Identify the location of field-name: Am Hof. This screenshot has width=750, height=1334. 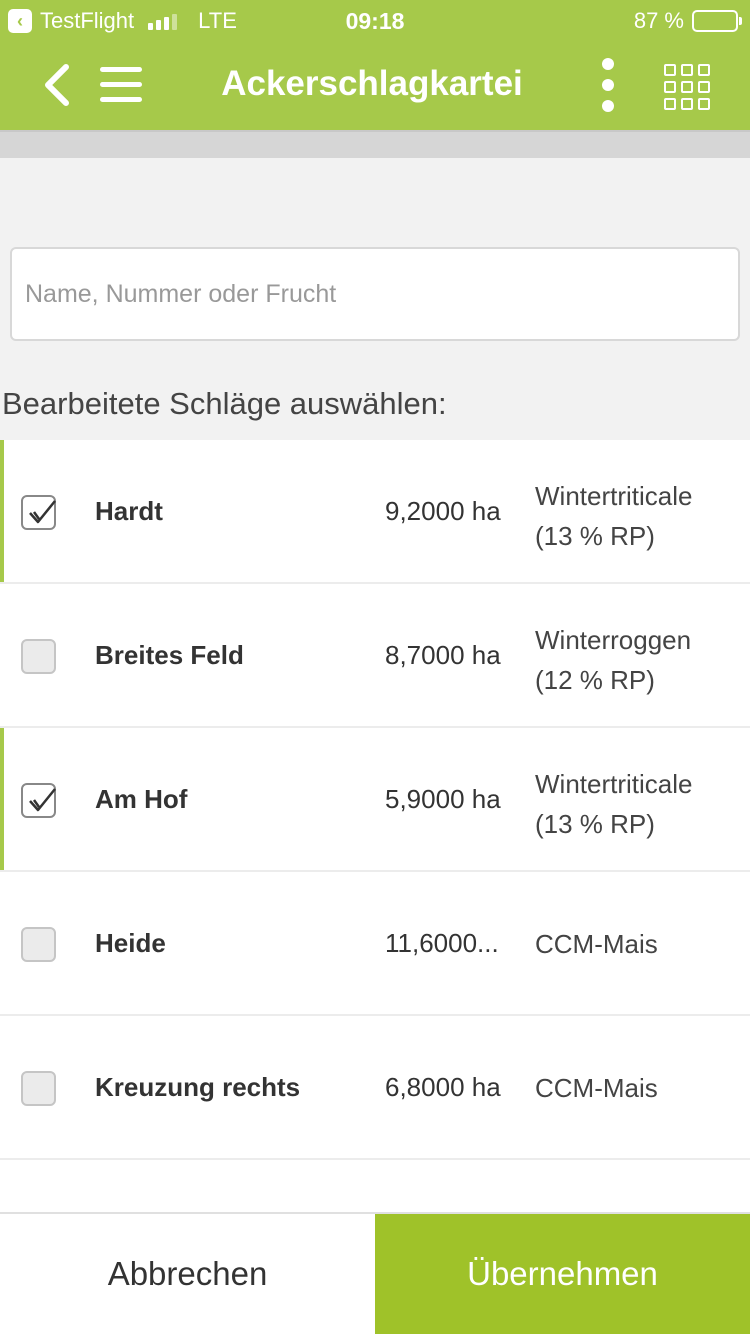
(141, 799).